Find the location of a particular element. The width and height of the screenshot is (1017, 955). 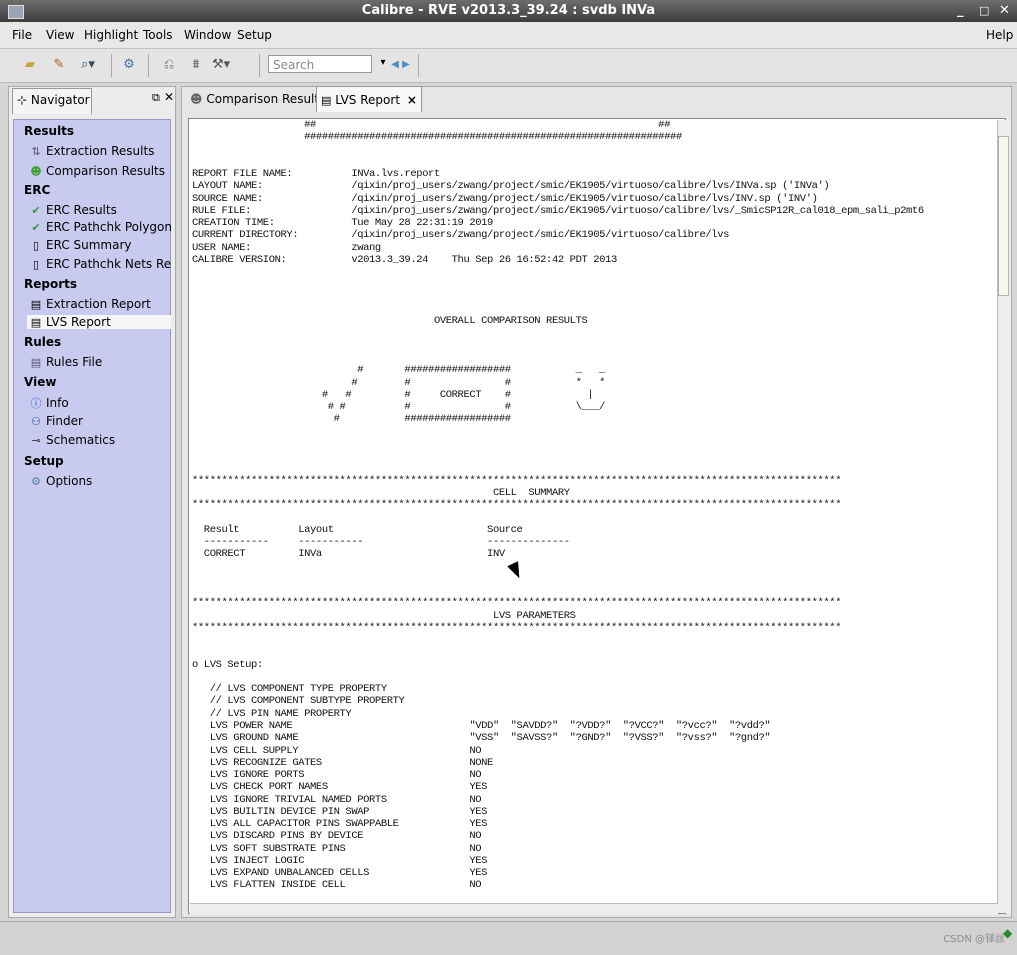

horizontal-scrollbar is located at coordinates (594, 909).